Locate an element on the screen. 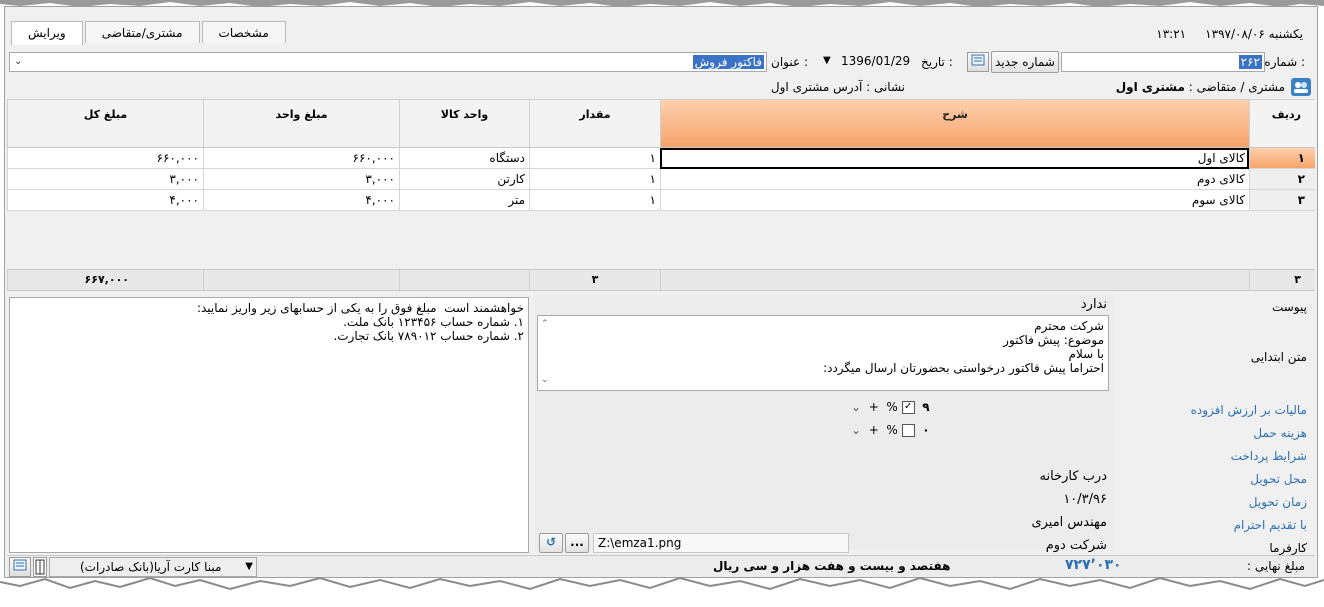  vat-value: ۹ is located at coordinates (926, 407).